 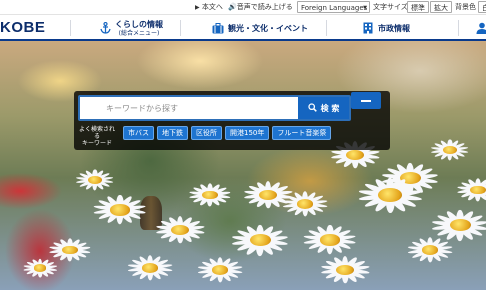 I want to click on bg-color-label: 背景色, so click(x=465, y=7).